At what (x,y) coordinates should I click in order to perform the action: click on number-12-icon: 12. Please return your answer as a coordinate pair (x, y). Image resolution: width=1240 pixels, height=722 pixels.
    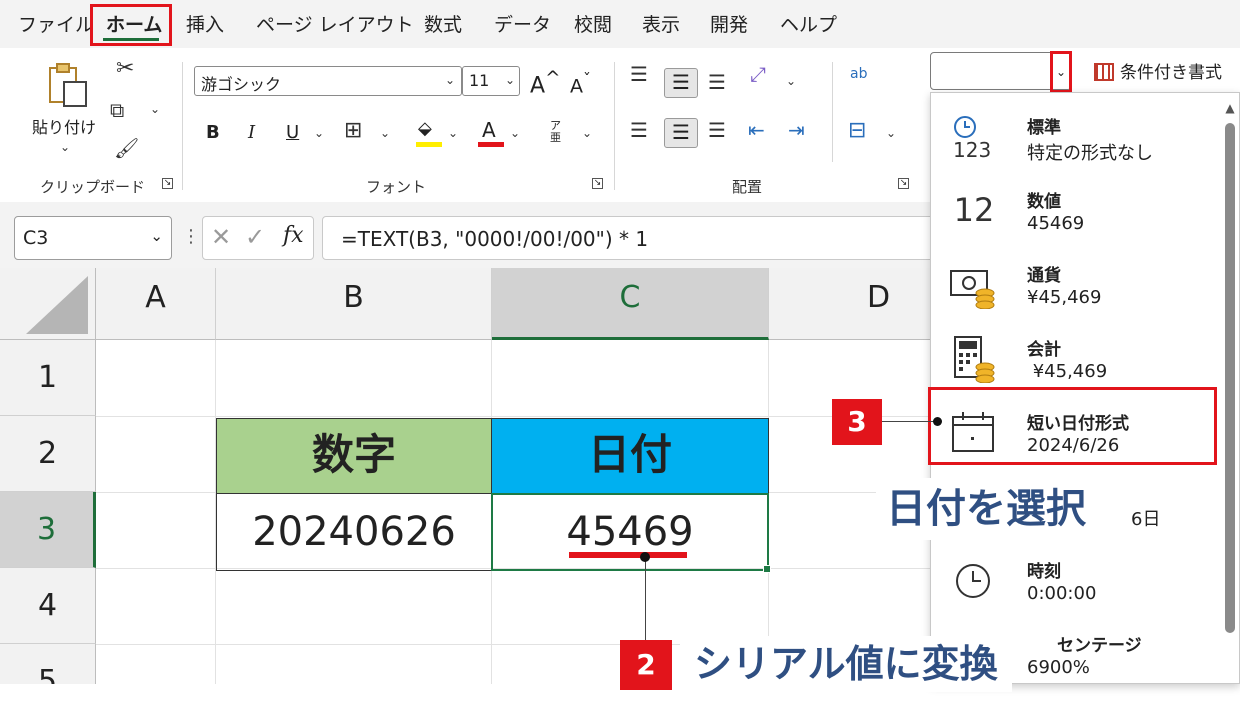
    Looking at the image, I should click on (974, 210).